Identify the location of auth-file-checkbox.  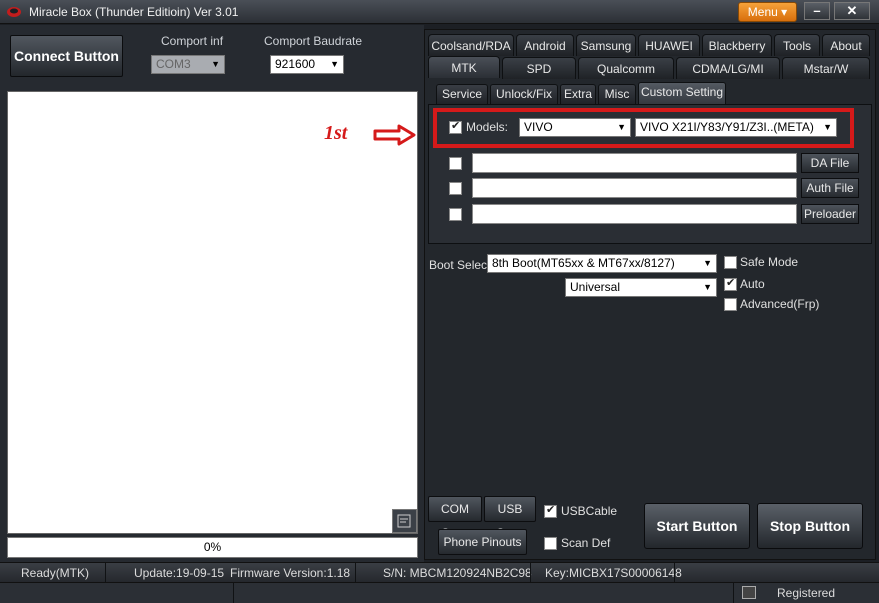
(455, 188).